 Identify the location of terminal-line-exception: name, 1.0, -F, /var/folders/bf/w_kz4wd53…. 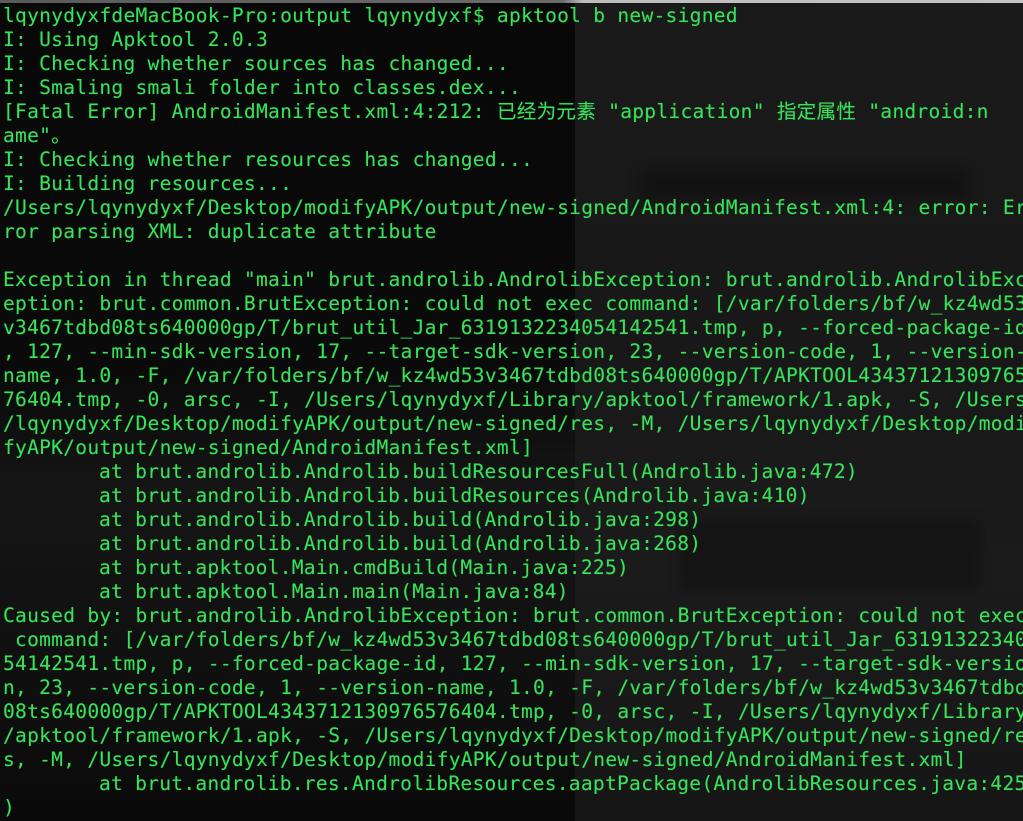
(513, 375).